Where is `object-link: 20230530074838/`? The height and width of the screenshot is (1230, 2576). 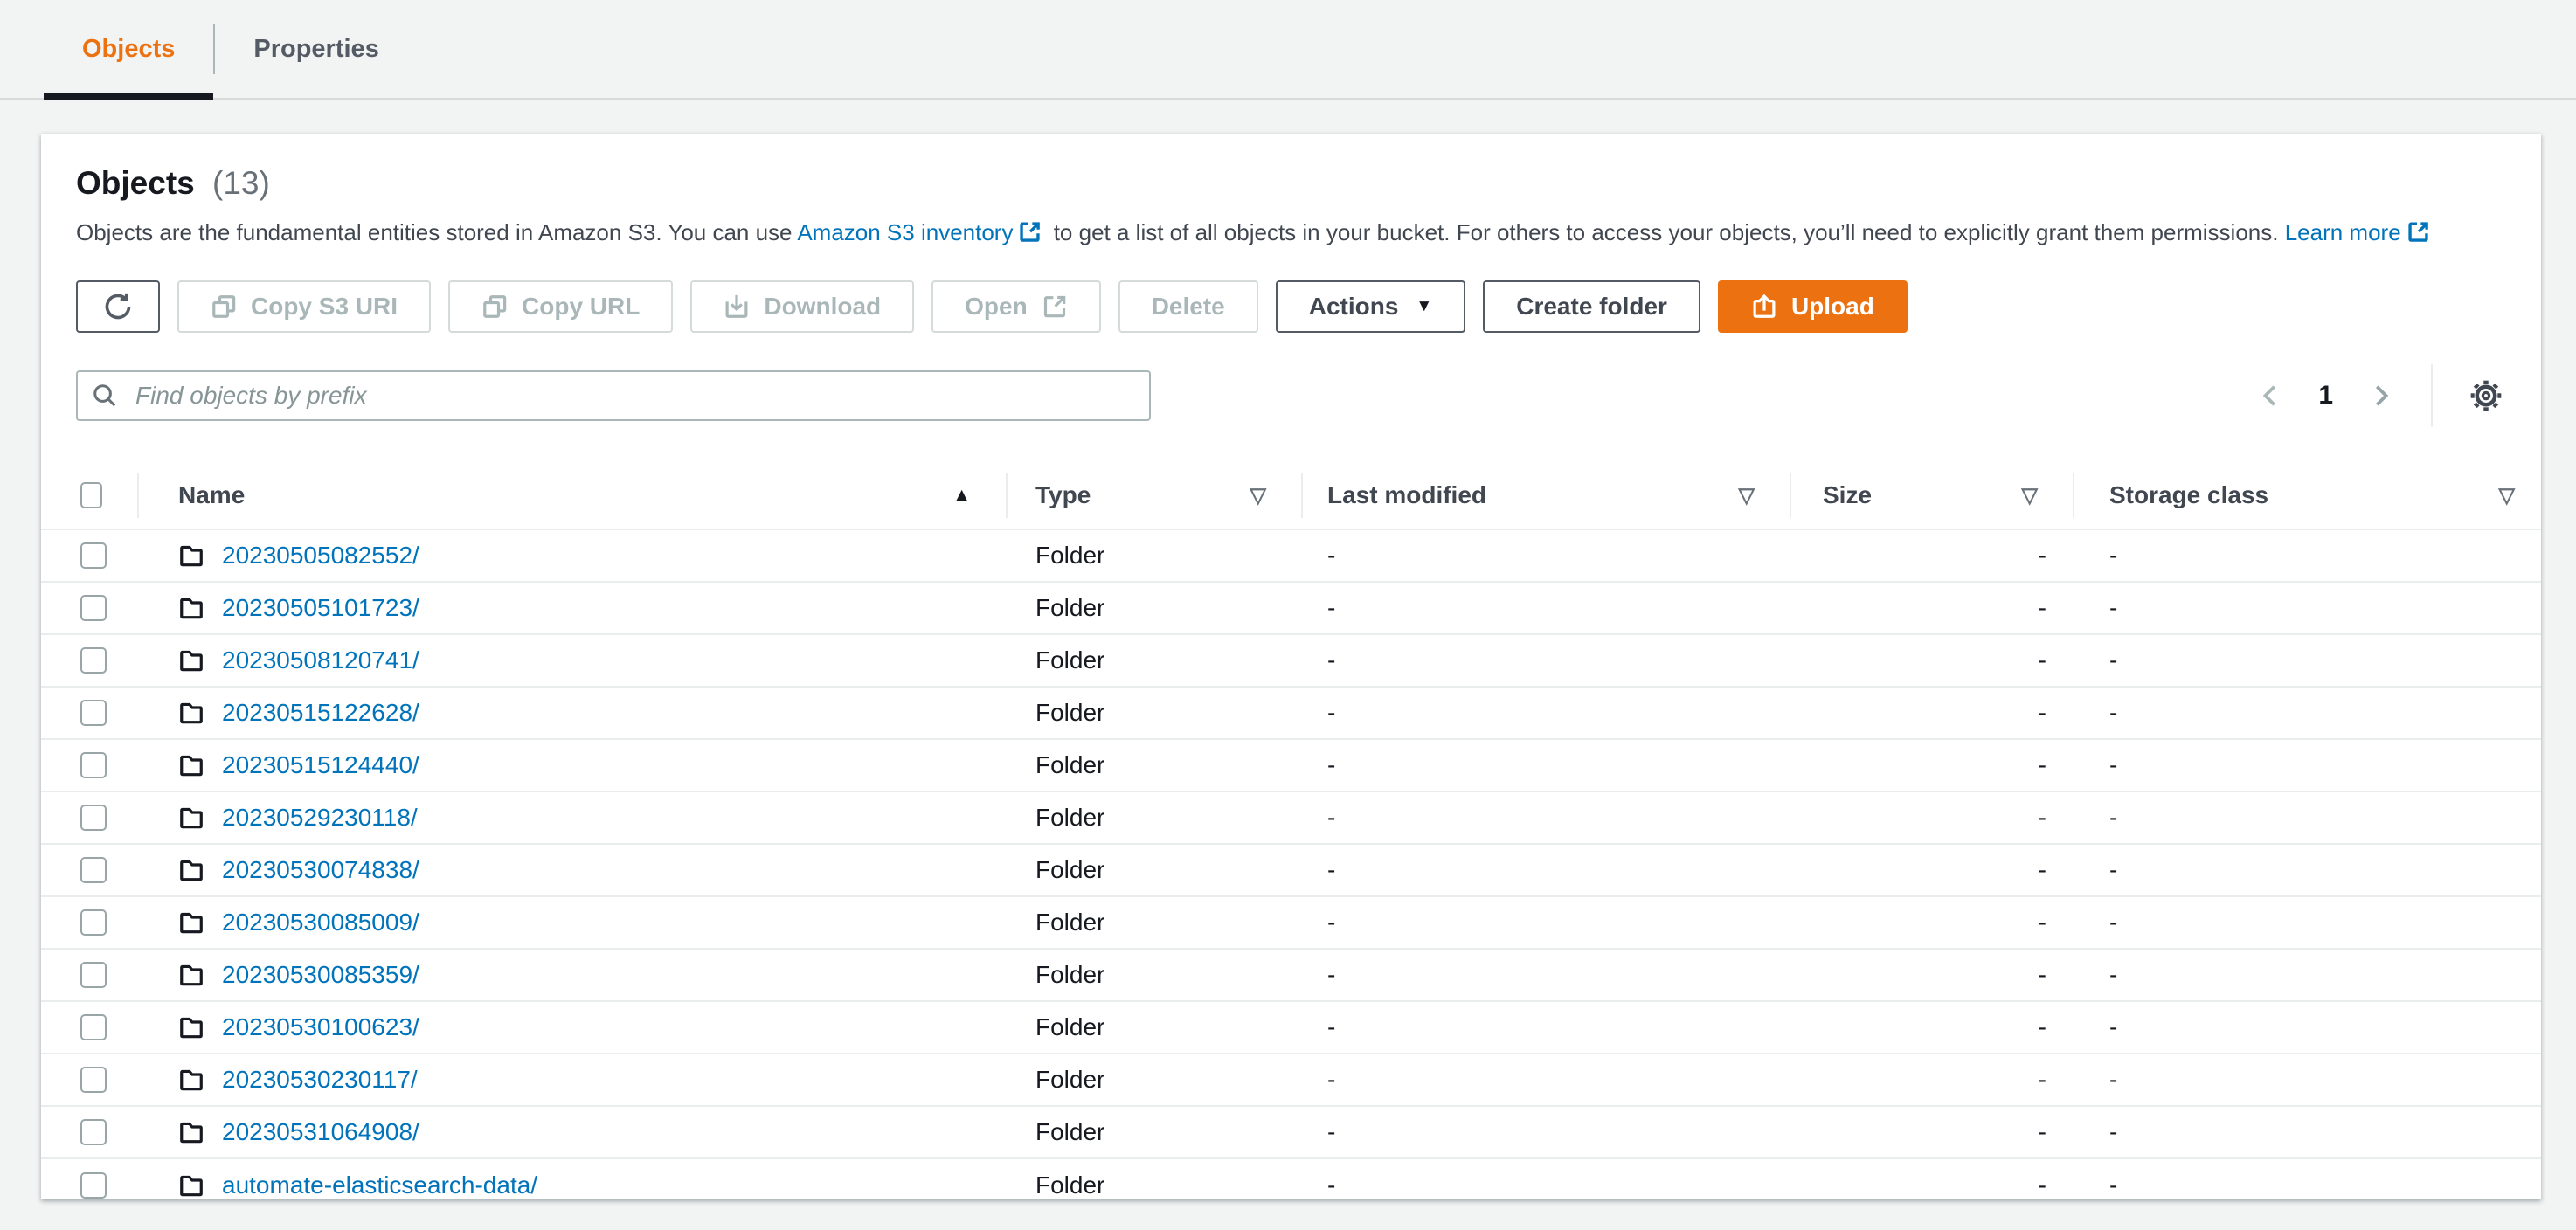
object-link: 20230530074838/ is located at coordinates (320, 870).